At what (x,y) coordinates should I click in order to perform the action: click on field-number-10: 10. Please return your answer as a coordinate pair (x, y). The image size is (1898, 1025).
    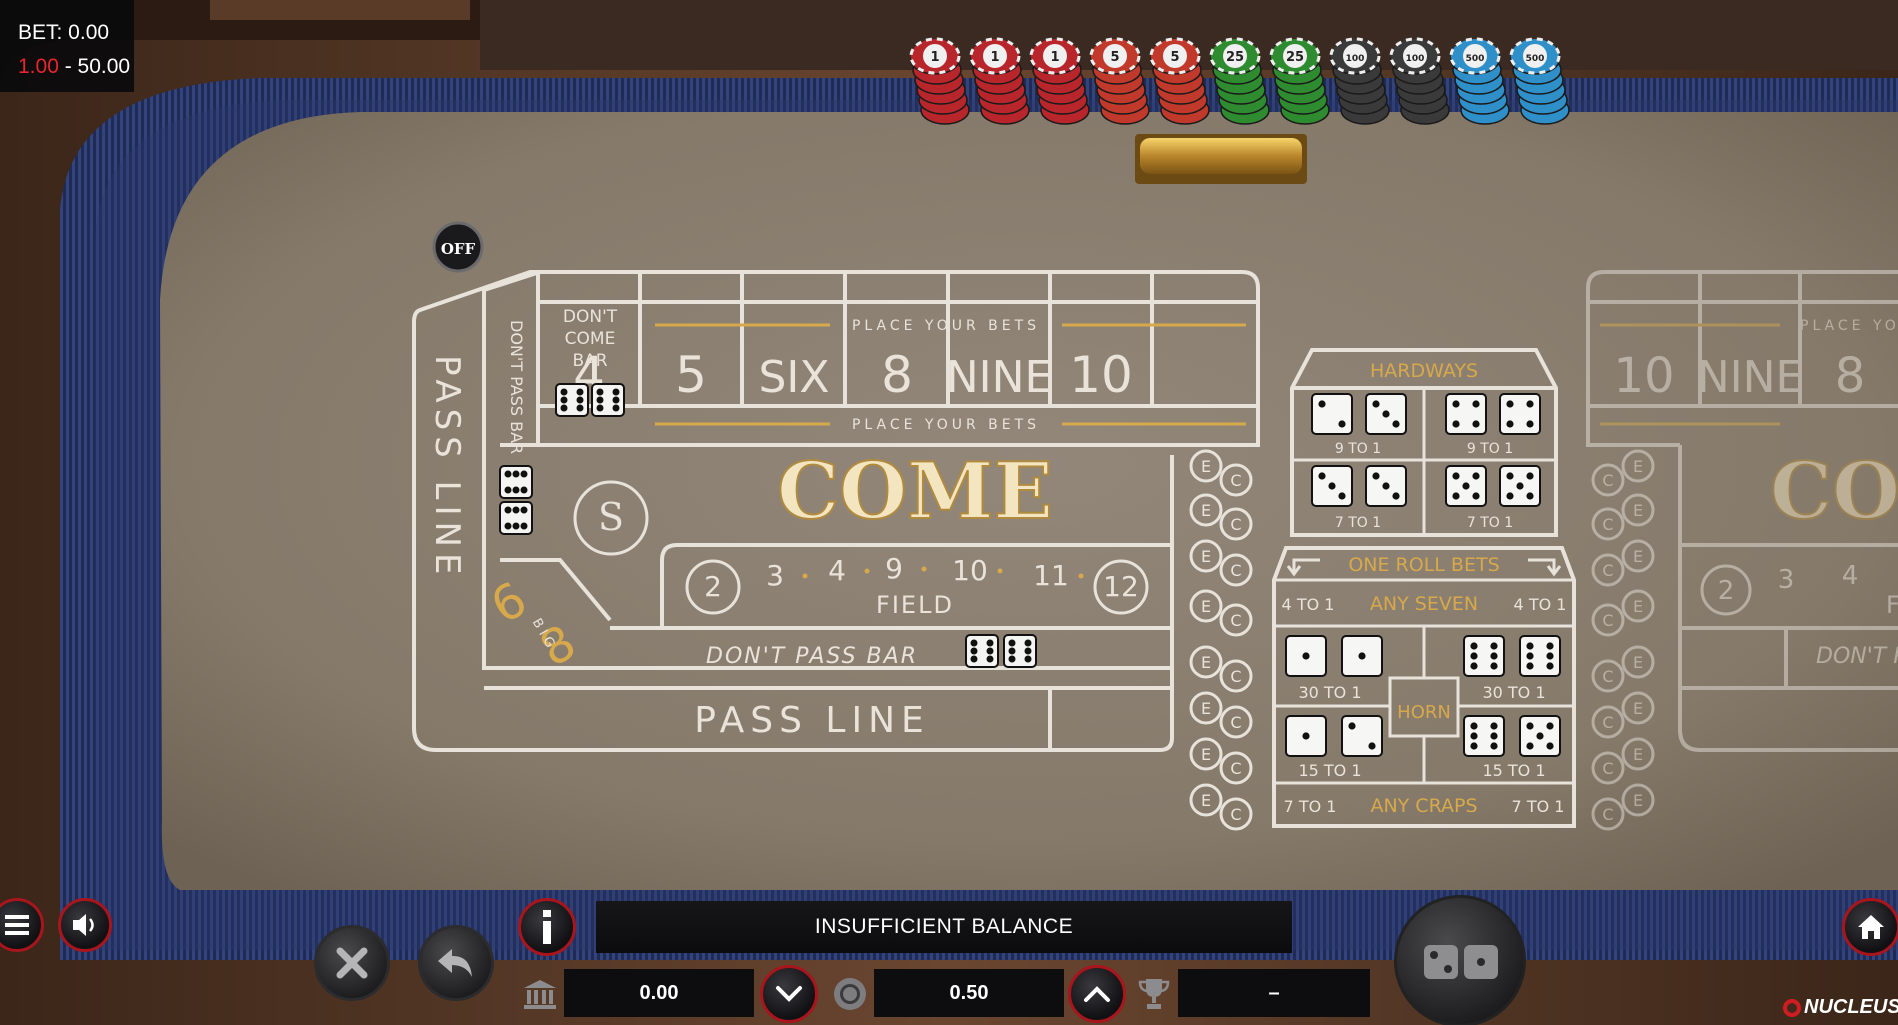
    Looking at the image, I should click on (970, 570).